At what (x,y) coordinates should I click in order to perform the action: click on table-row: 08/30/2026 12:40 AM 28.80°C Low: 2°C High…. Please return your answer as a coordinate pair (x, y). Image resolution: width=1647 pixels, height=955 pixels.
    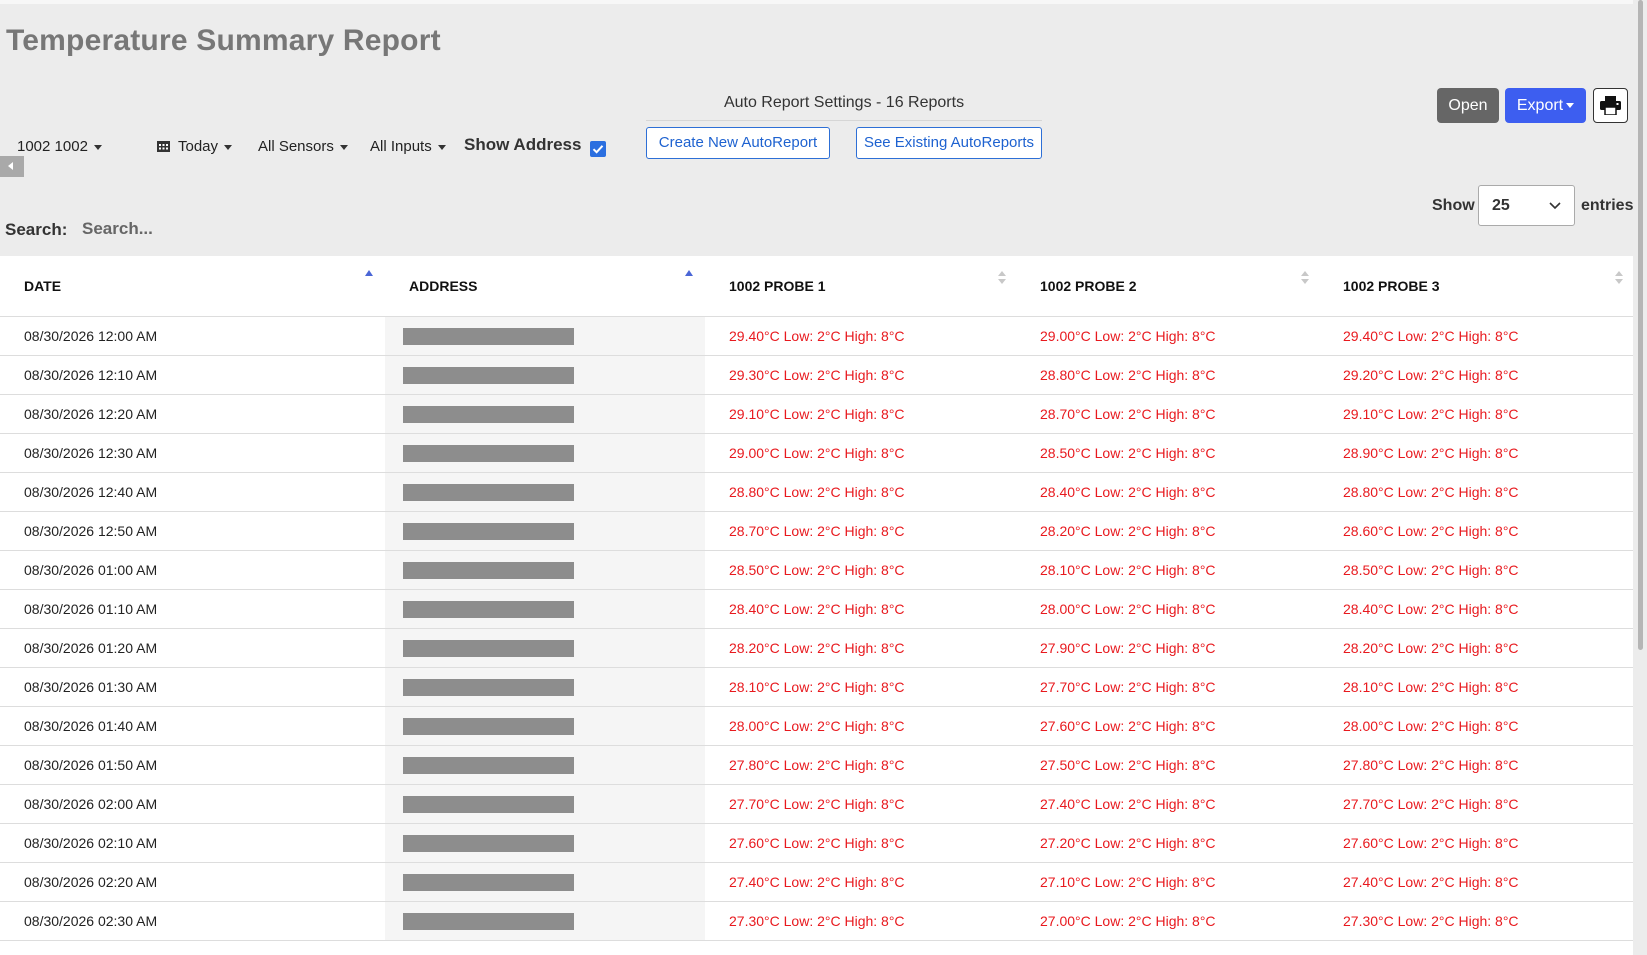
    Looking at the image, I should click on (816, 492).